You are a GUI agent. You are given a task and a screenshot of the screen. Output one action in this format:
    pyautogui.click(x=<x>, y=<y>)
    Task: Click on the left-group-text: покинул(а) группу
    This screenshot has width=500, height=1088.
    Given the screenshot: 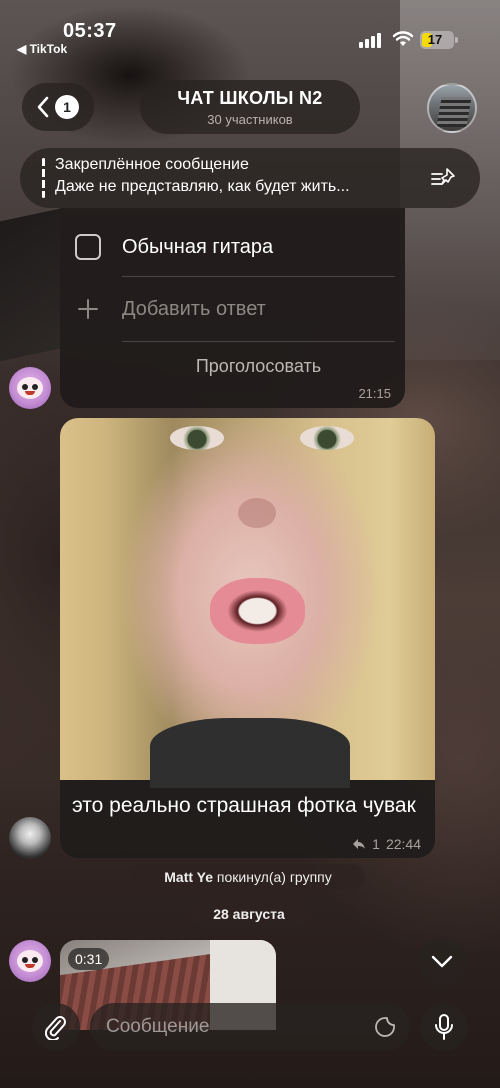 What is the action you would take?
    pyautogui.click(x=274, y=877)
    